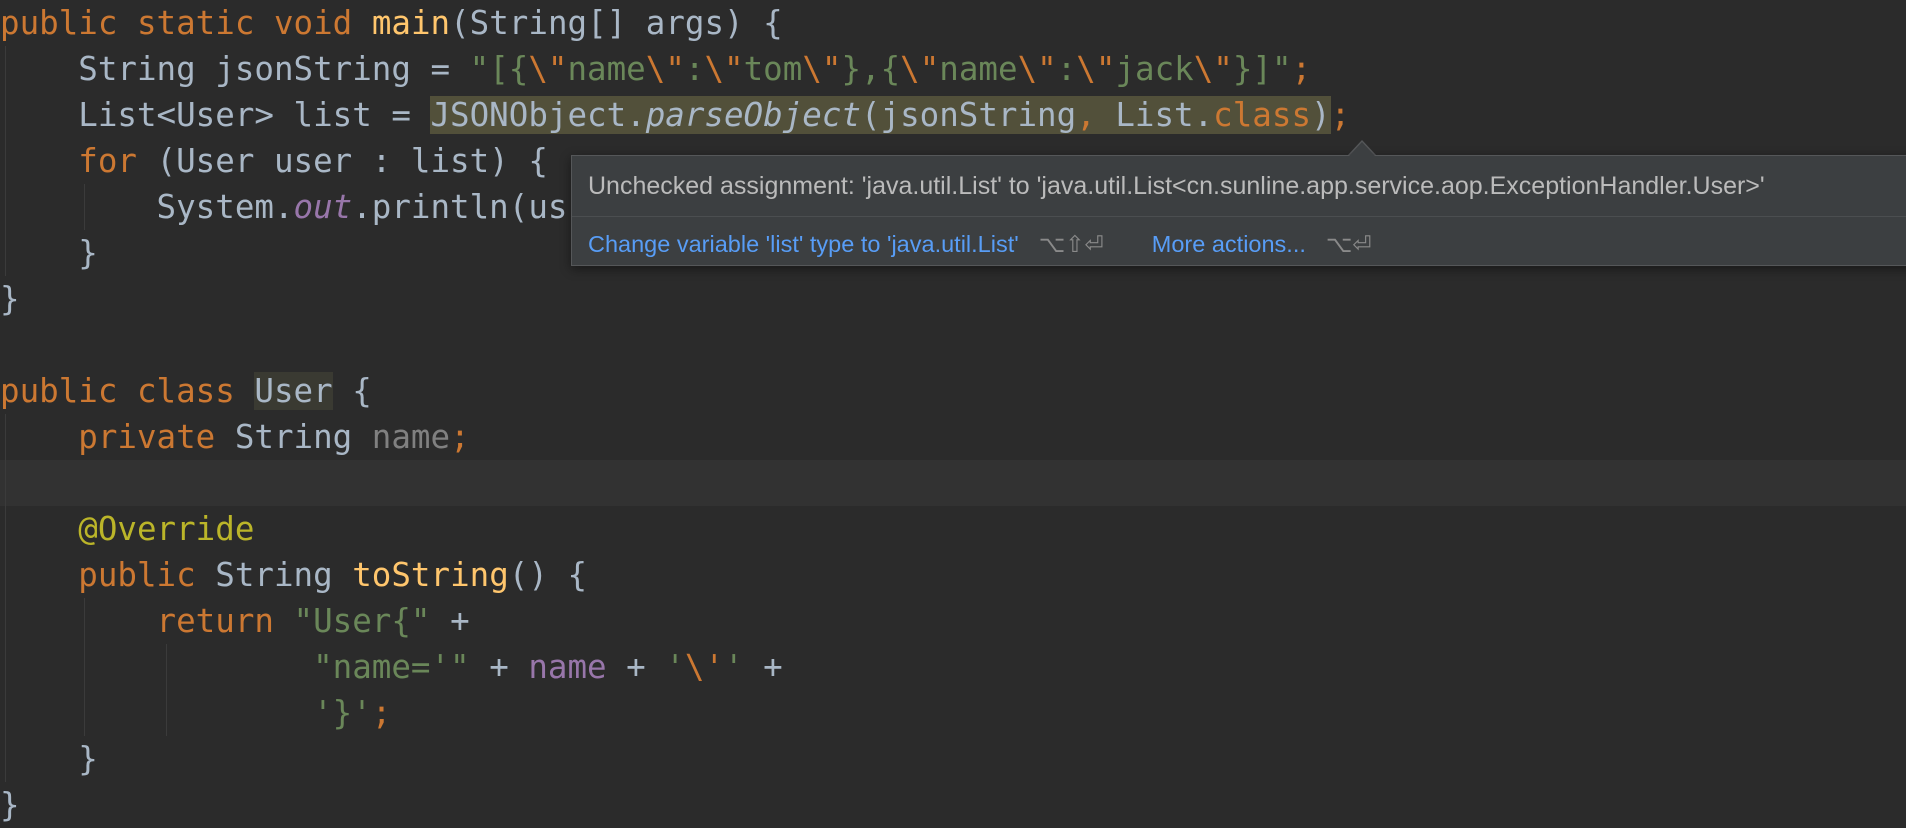  What do you see at coordinates (953, 483) in the screenshot?
I see `code-line-11-current` at bounding box center [953, 483].